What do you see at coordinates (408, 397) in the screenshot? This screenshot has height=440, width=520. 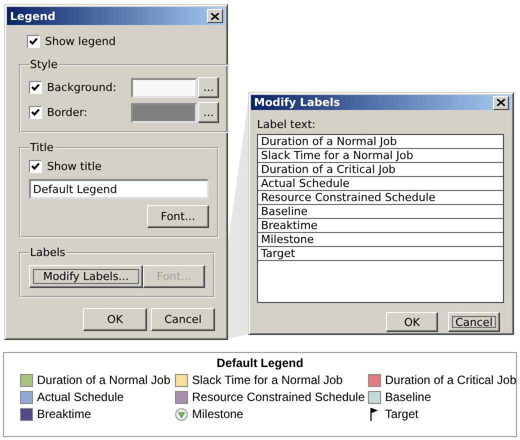 I see `legend-label: Baseline` at bounding box center [408, 397].